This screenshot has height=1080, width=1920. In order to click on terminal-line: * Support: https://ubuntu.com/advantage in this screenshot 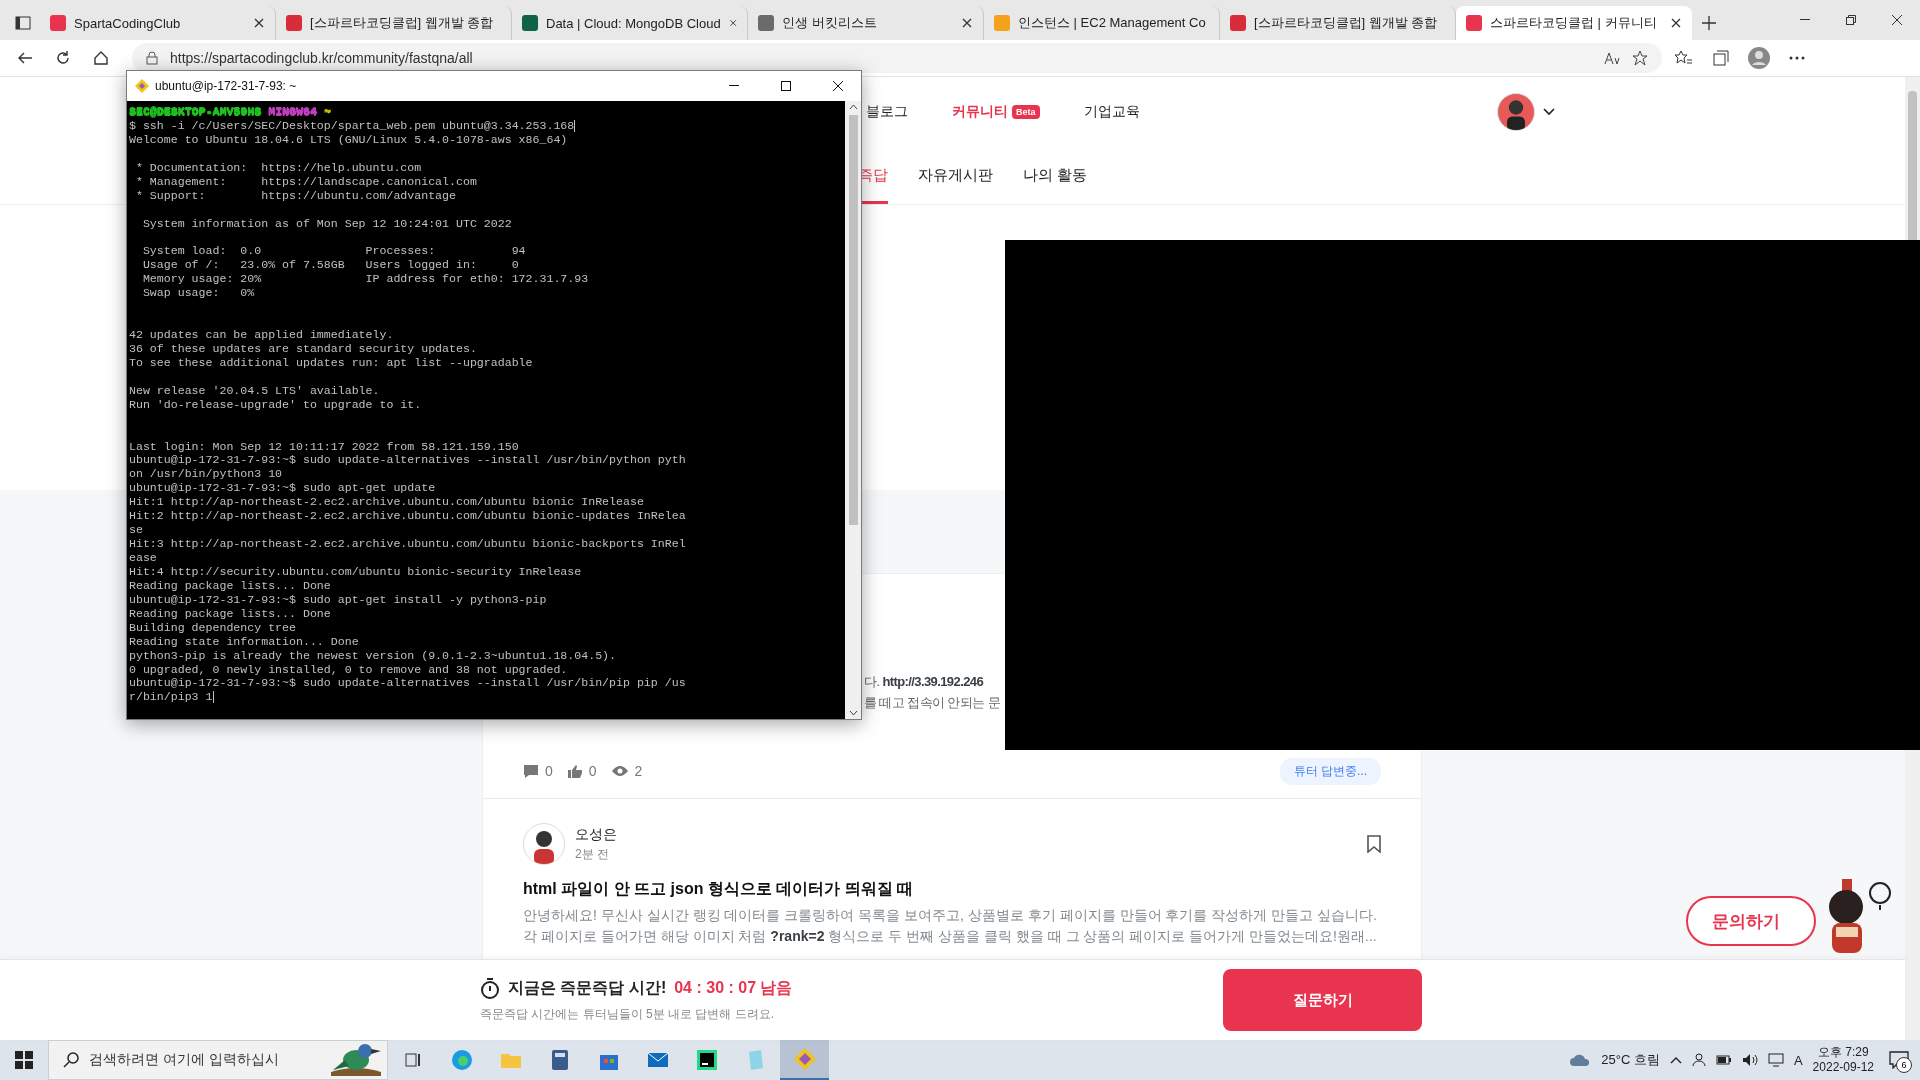, I will do `click(295, 195)`.